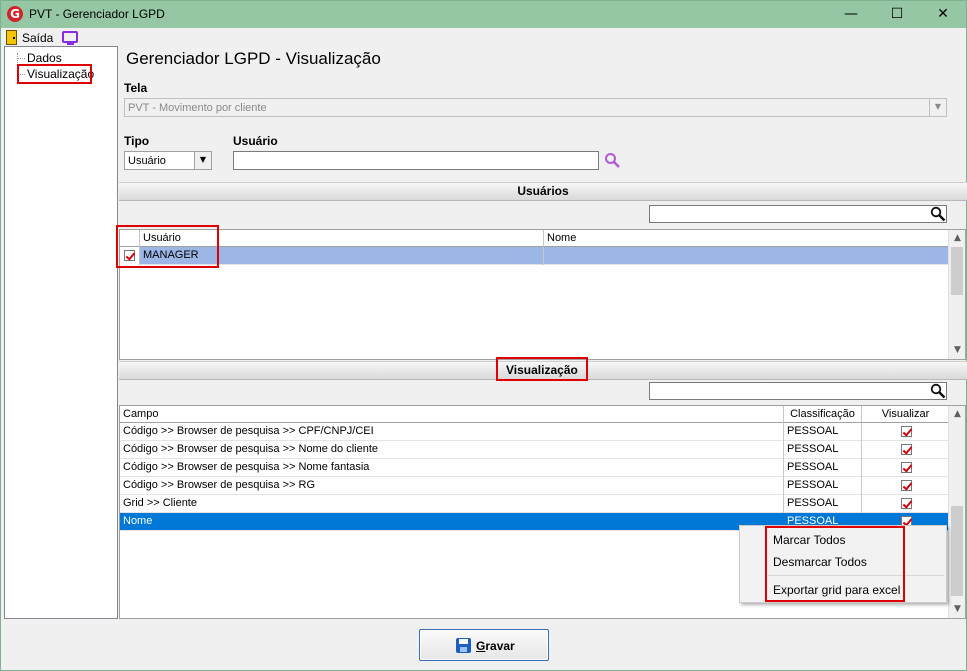 The width and height of the screenshot is (967, 671). What do you see at coordinates (255, 141) in the screenshot?
I see `usuario-label: Usuário` at bounding box center [255, 141].